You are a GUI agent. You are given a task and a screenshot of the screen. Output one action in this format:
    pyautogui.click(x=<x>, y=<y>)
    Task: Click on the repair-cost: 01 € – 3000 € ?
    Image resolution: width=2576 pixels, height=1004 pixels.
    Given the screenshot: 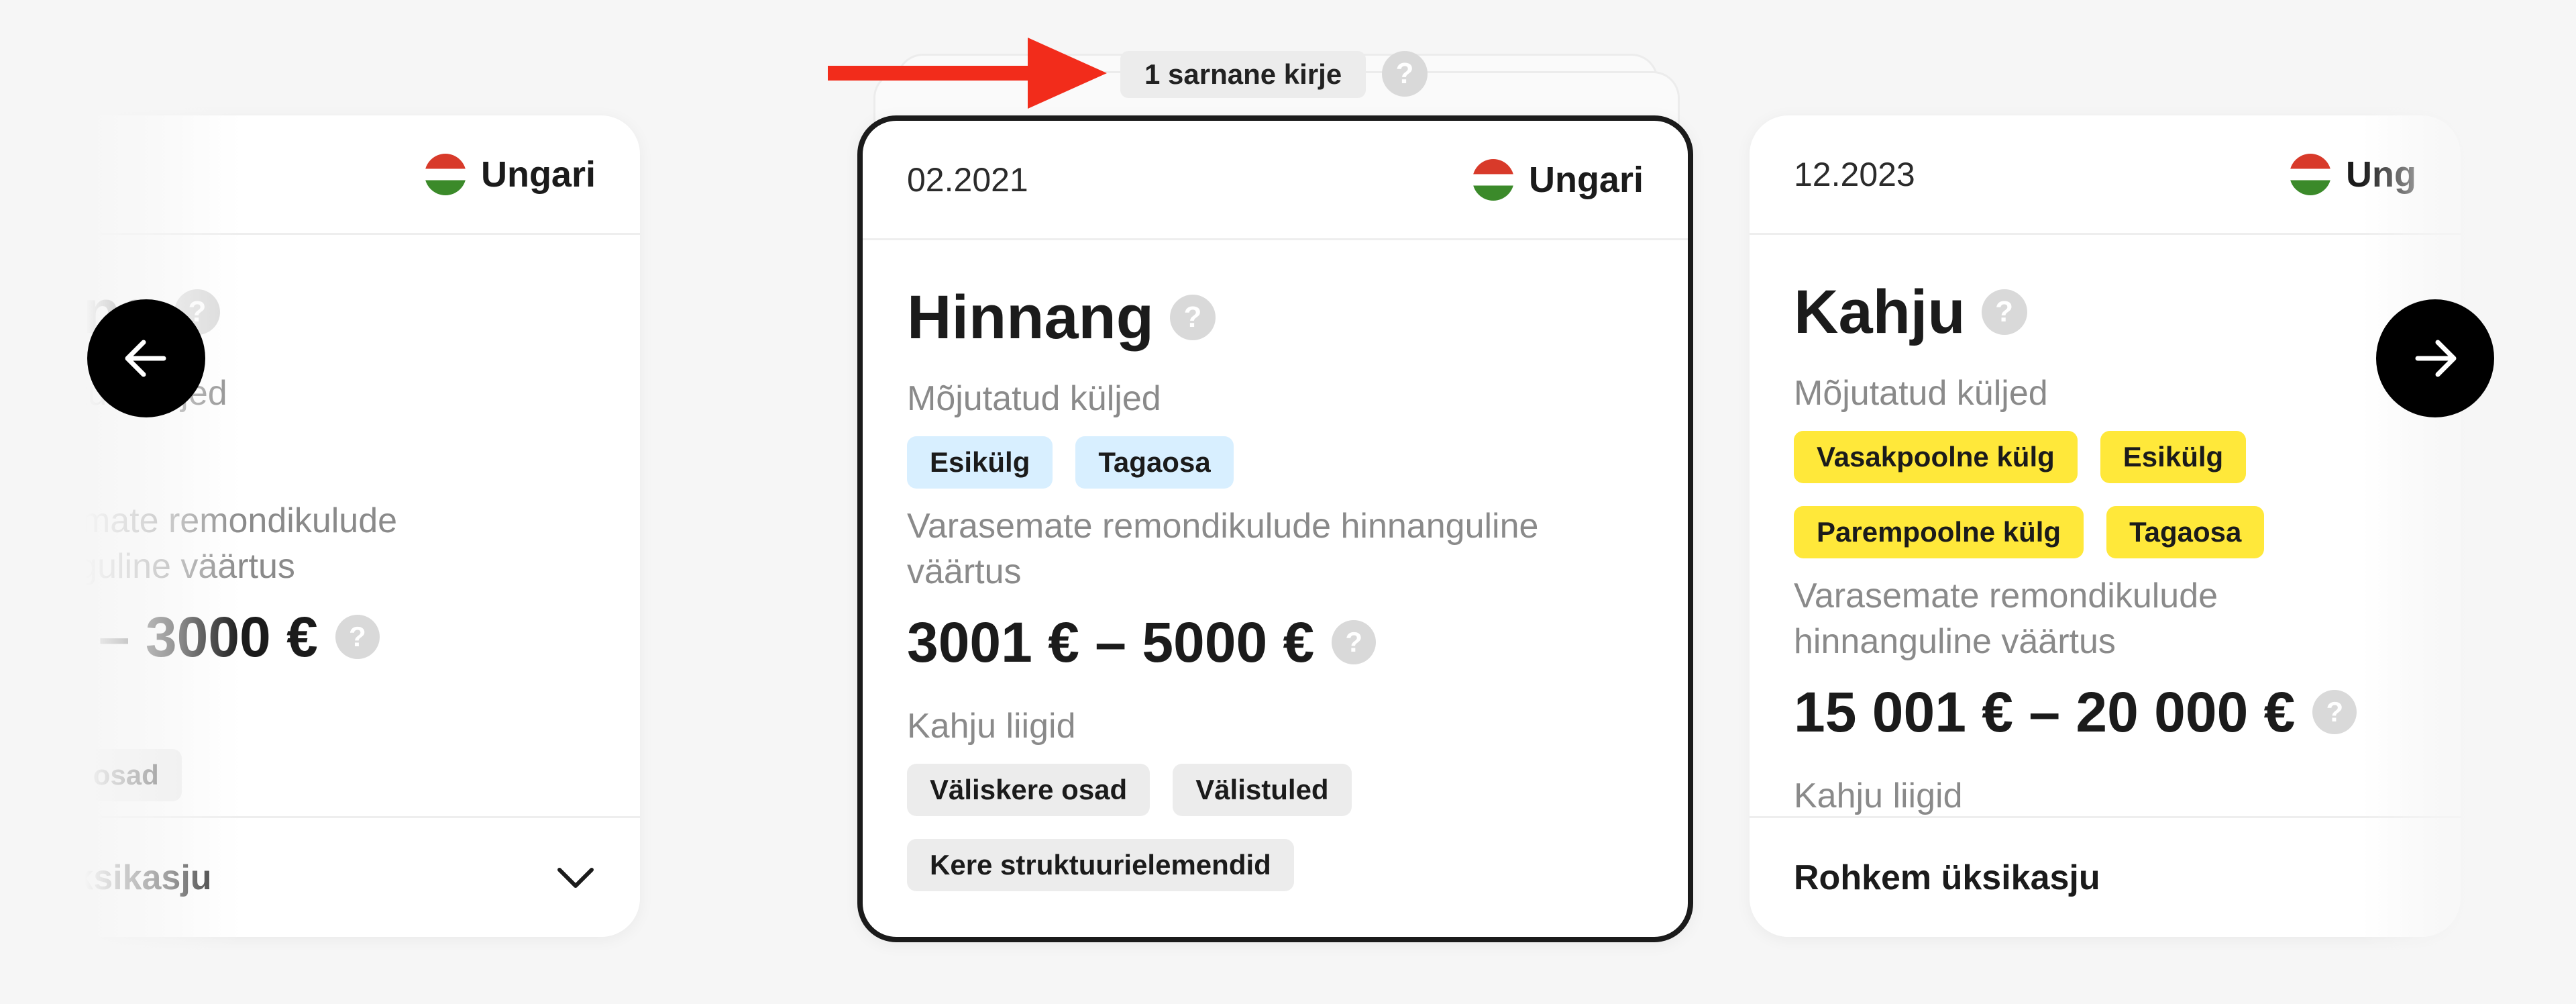 What is the action you would take?
    pyautogui.click(x=298, y=637)
    